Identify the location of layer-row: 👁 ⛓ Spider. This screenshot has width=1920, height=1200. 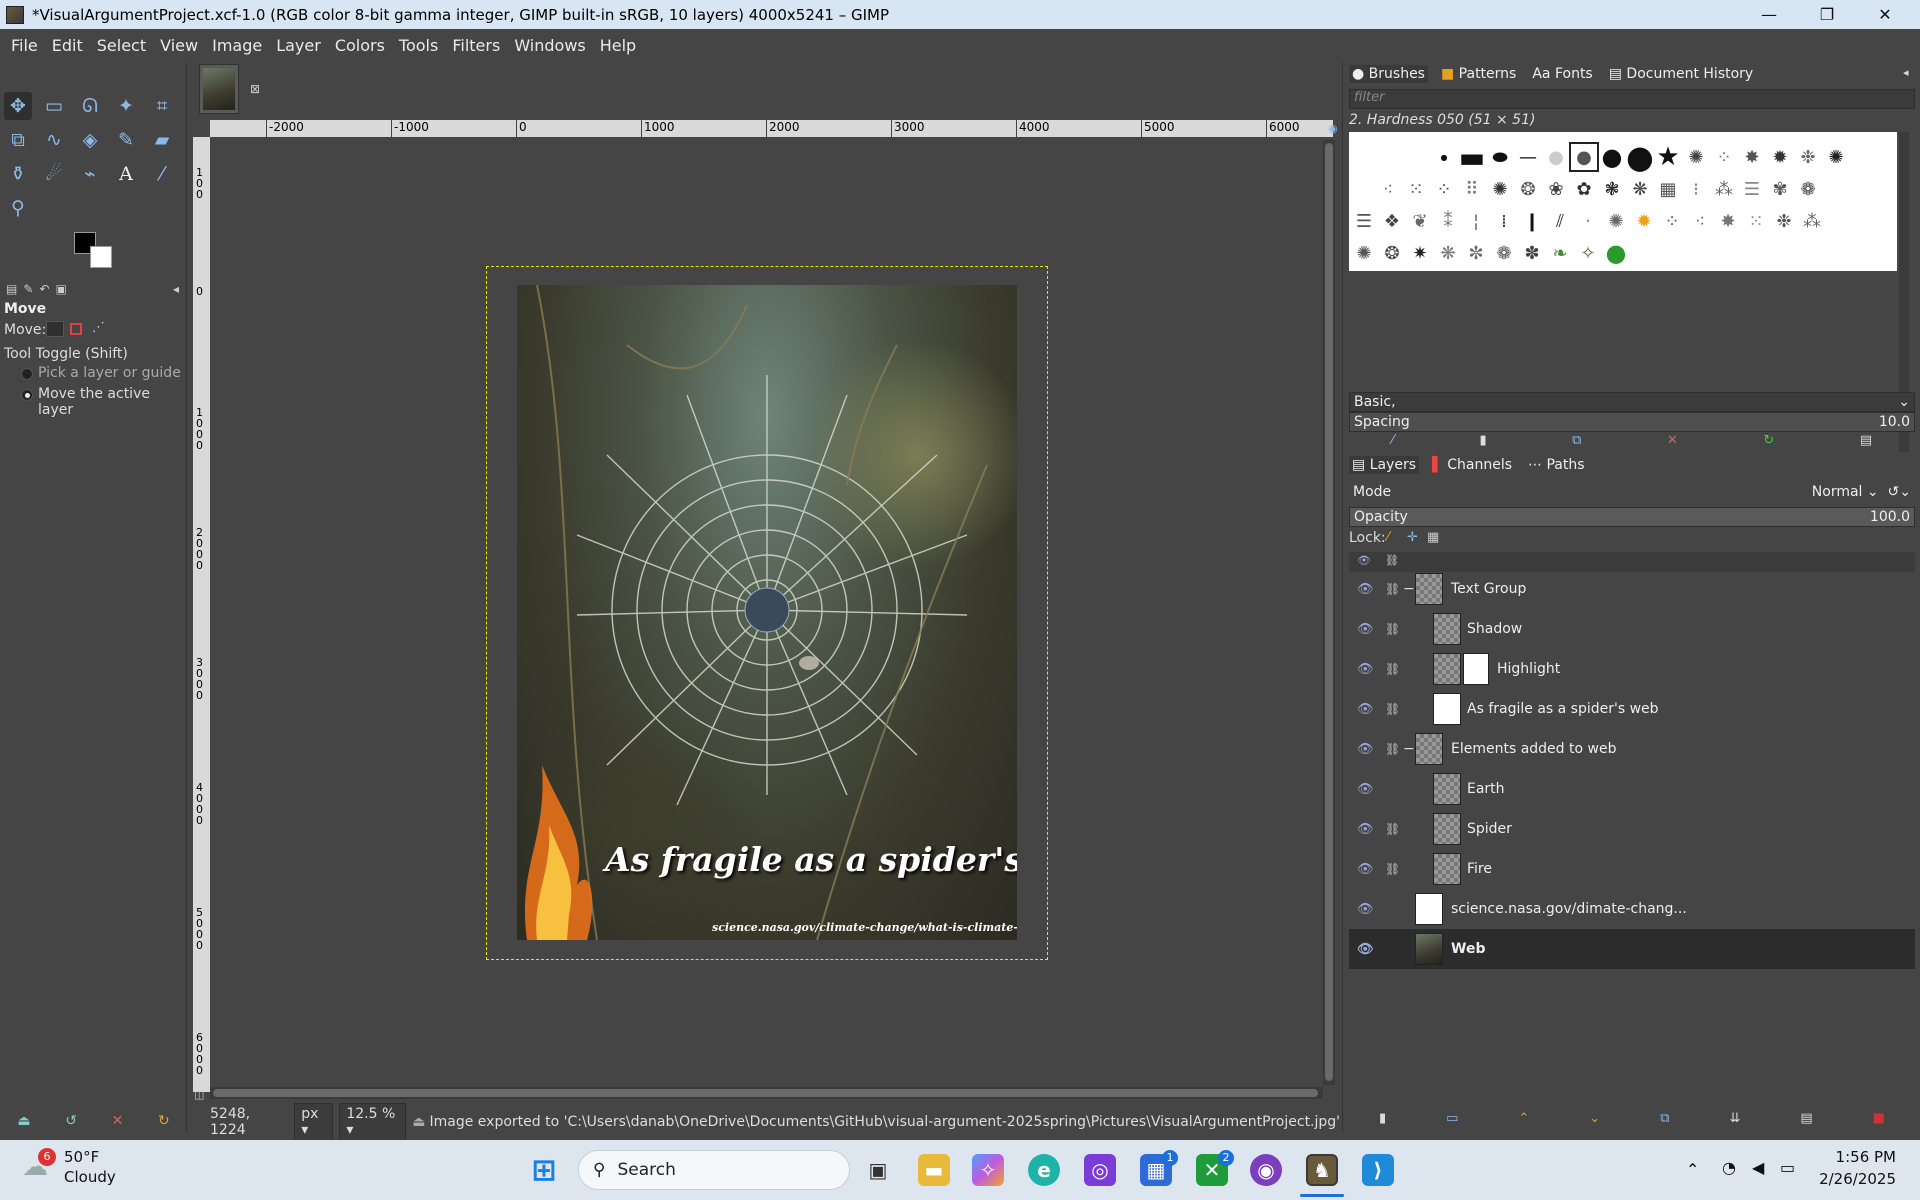
(1632, 829).